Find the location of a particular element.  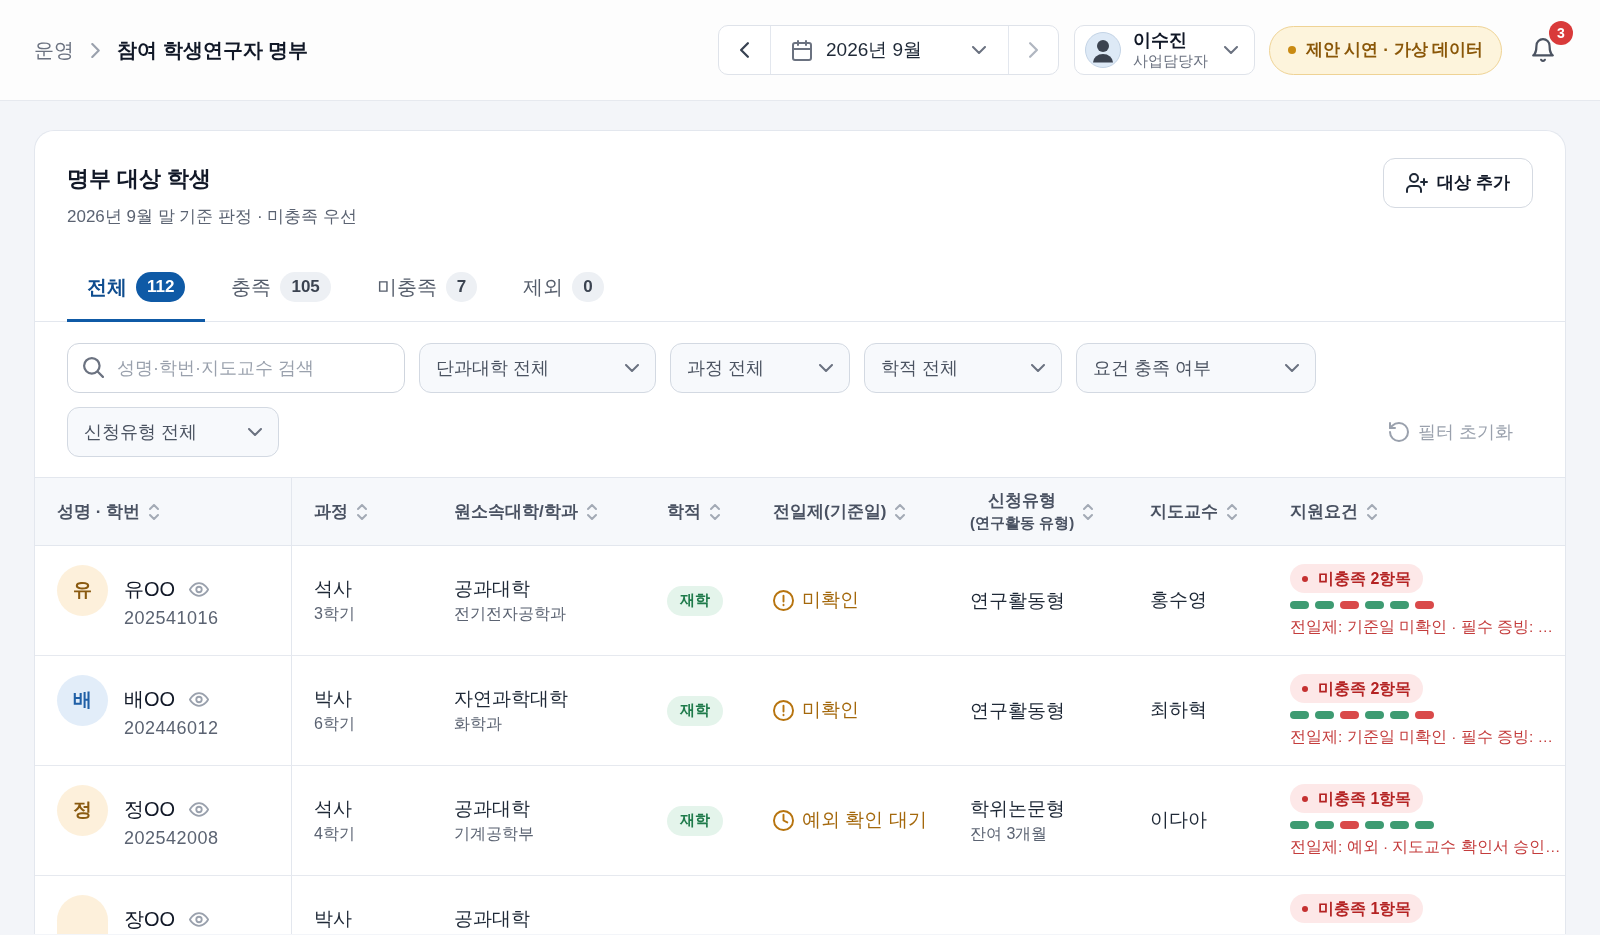

user-menu: 이수진 사업담당자 is located at coordinates (1164, 50).